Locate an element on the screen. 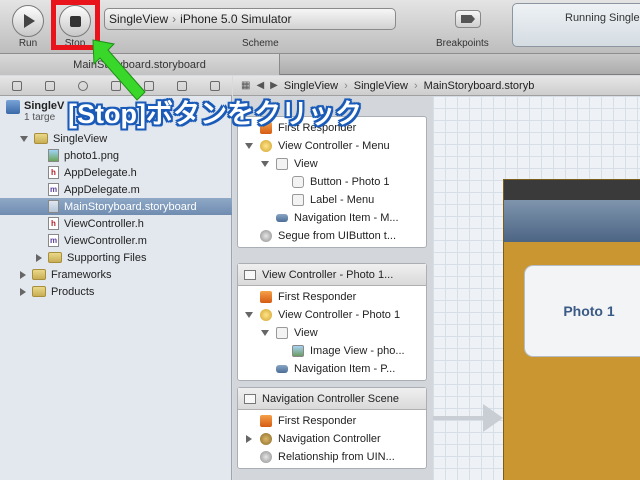 The width and height of the screenshot is (640, 480). annotation-text: [Stop]ボタンをクリック is located at coordinates (215, 114).